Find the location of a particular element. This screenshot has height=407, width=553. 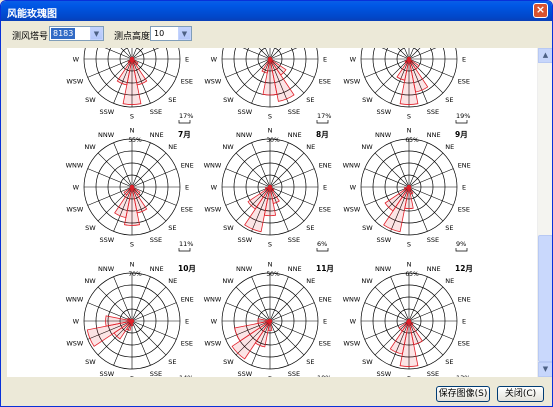

title-bar: 风能玫瑰图 × is located at coordinates (276, 11).